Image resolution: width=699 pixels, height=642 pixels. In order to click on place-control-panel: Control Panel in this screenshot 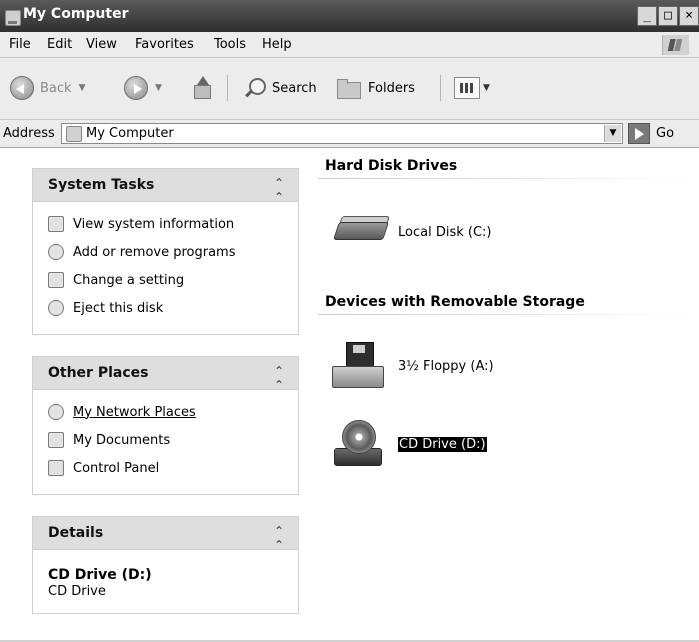, I will do `click(103, 468)`.